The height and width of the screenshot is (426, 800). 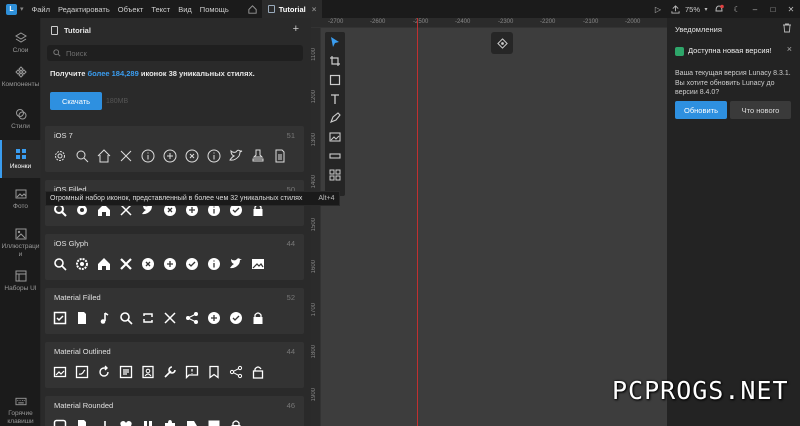 What do you see at coordinates (755, 9) in the screenshot?
I see `minimize-icon: –` at bounding box center [755, 9].